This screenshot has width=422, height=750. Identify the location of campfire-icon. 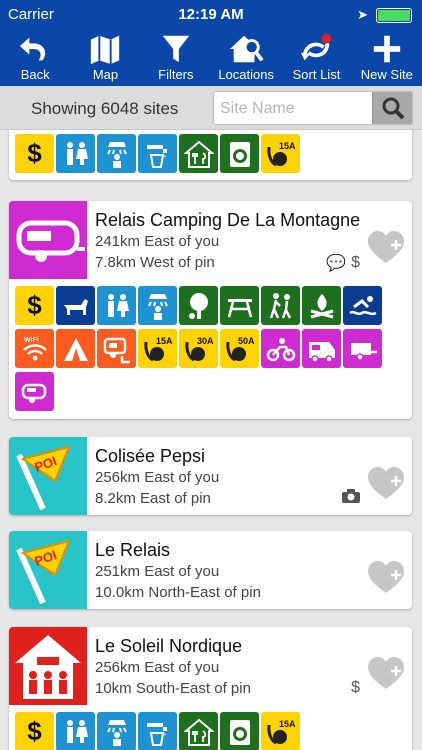
(321, 305).